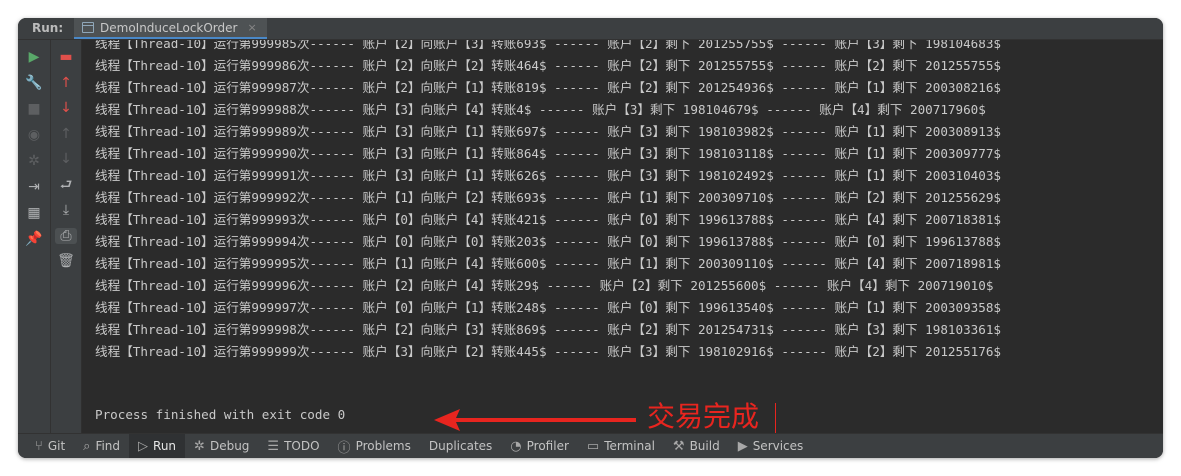  I want to click on warning-icon: ⓘ, so click(344, 448).